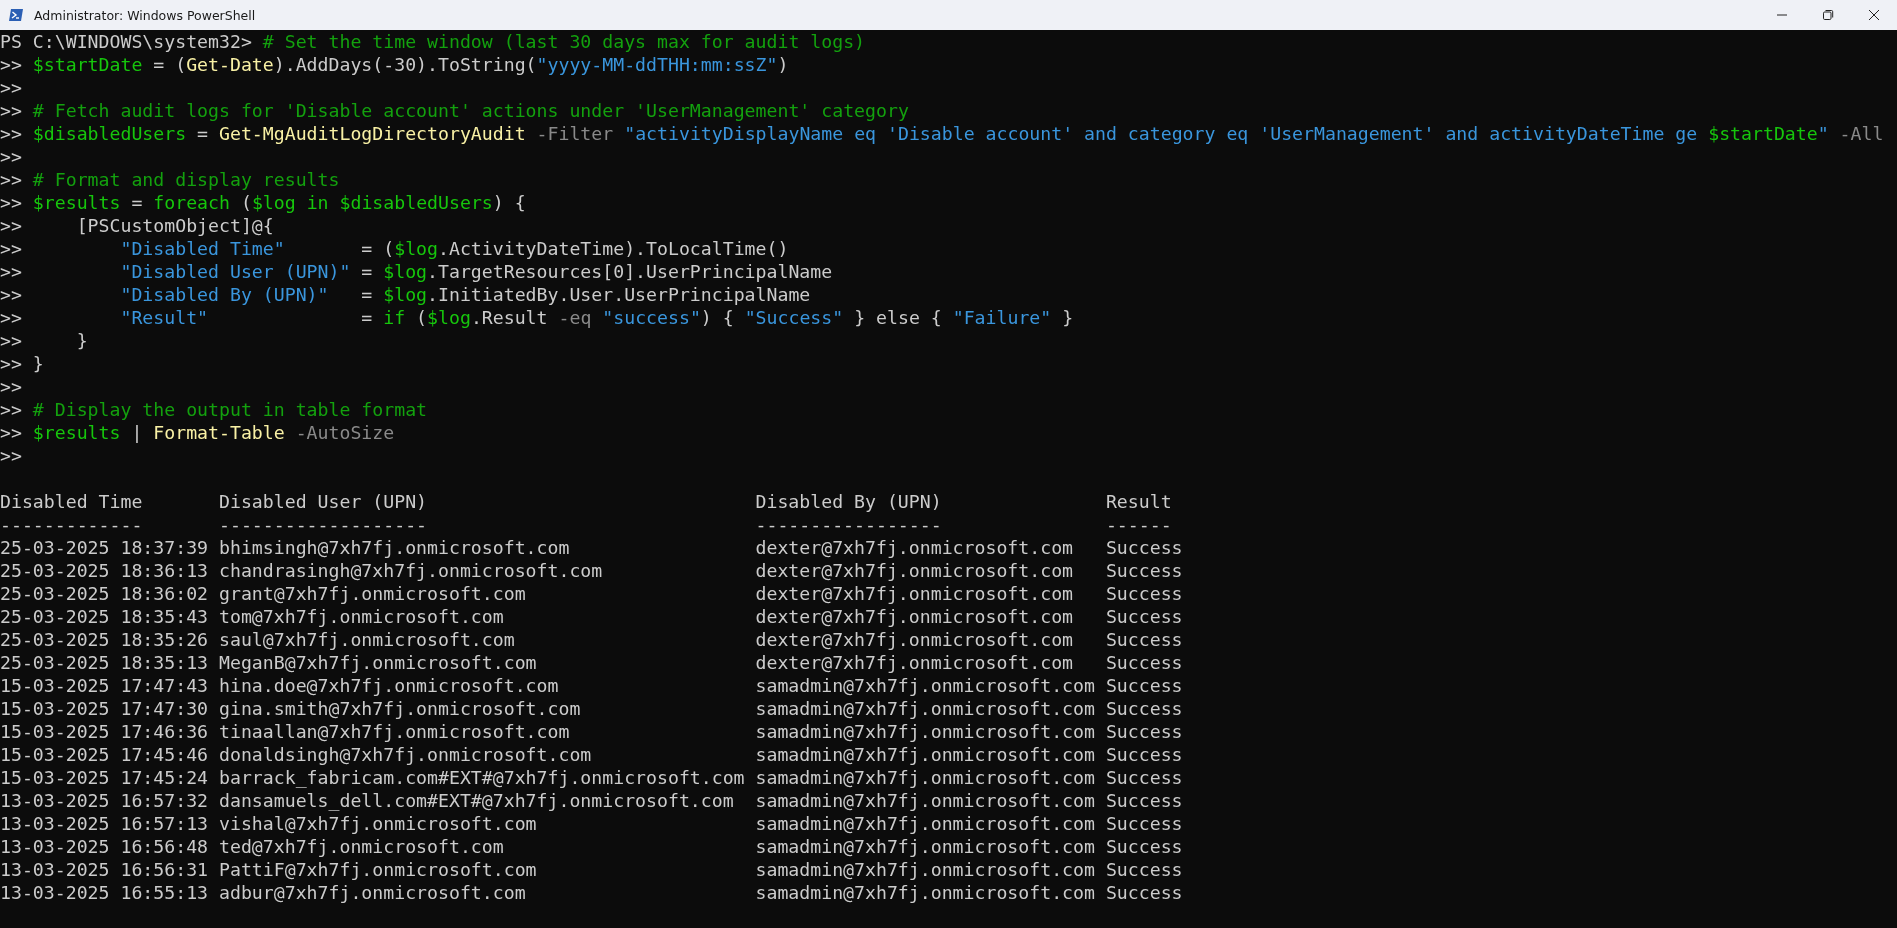 This screenshot has height=928, width=1897. I want to click on column-header: Result, so click(1138, 501).